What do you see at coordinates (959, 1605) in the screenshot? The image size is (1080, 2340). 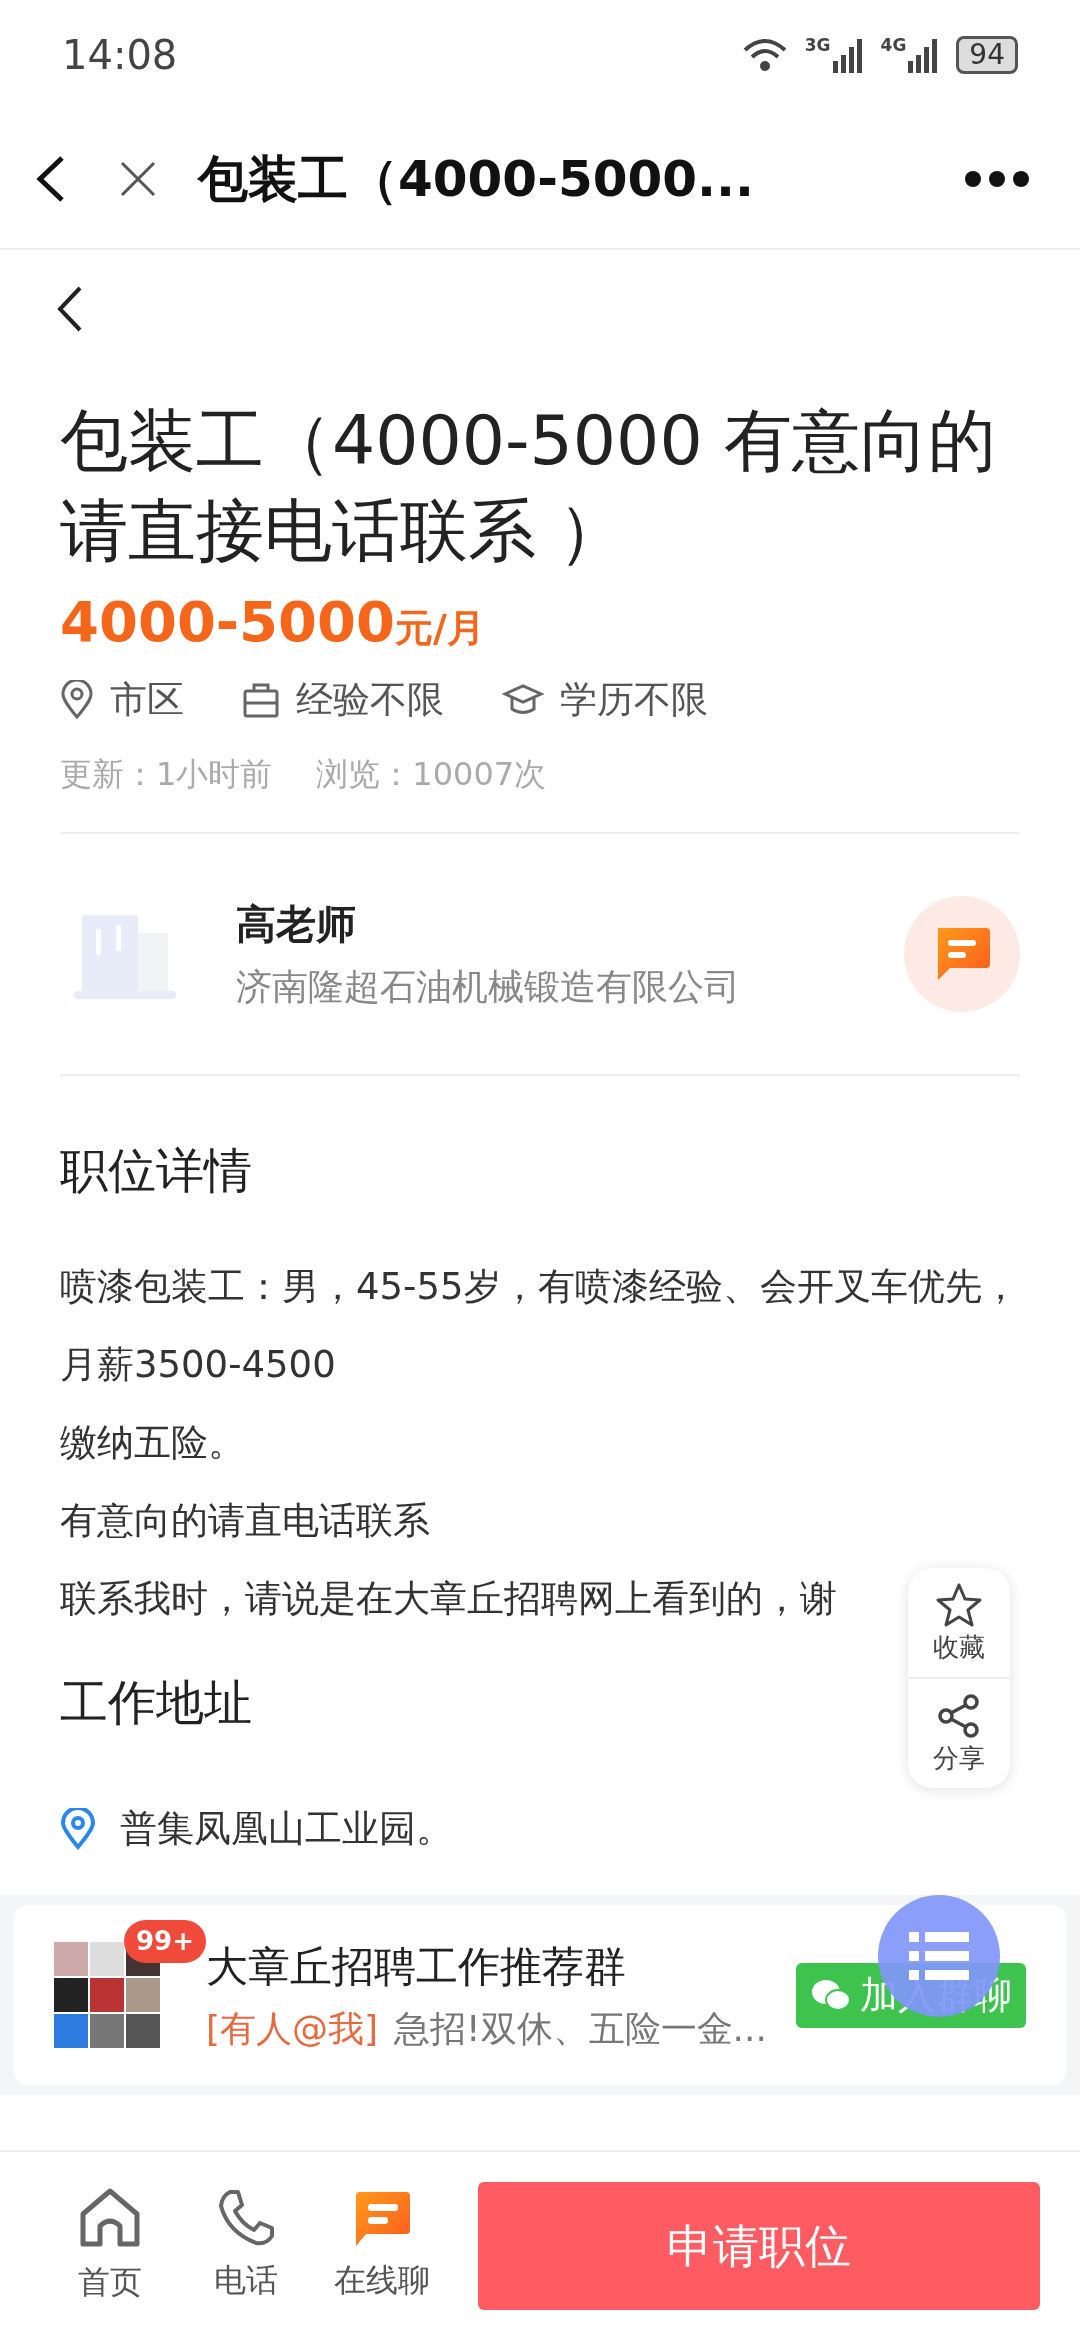 I see `star-icon` at bounding box center [959, 1605].